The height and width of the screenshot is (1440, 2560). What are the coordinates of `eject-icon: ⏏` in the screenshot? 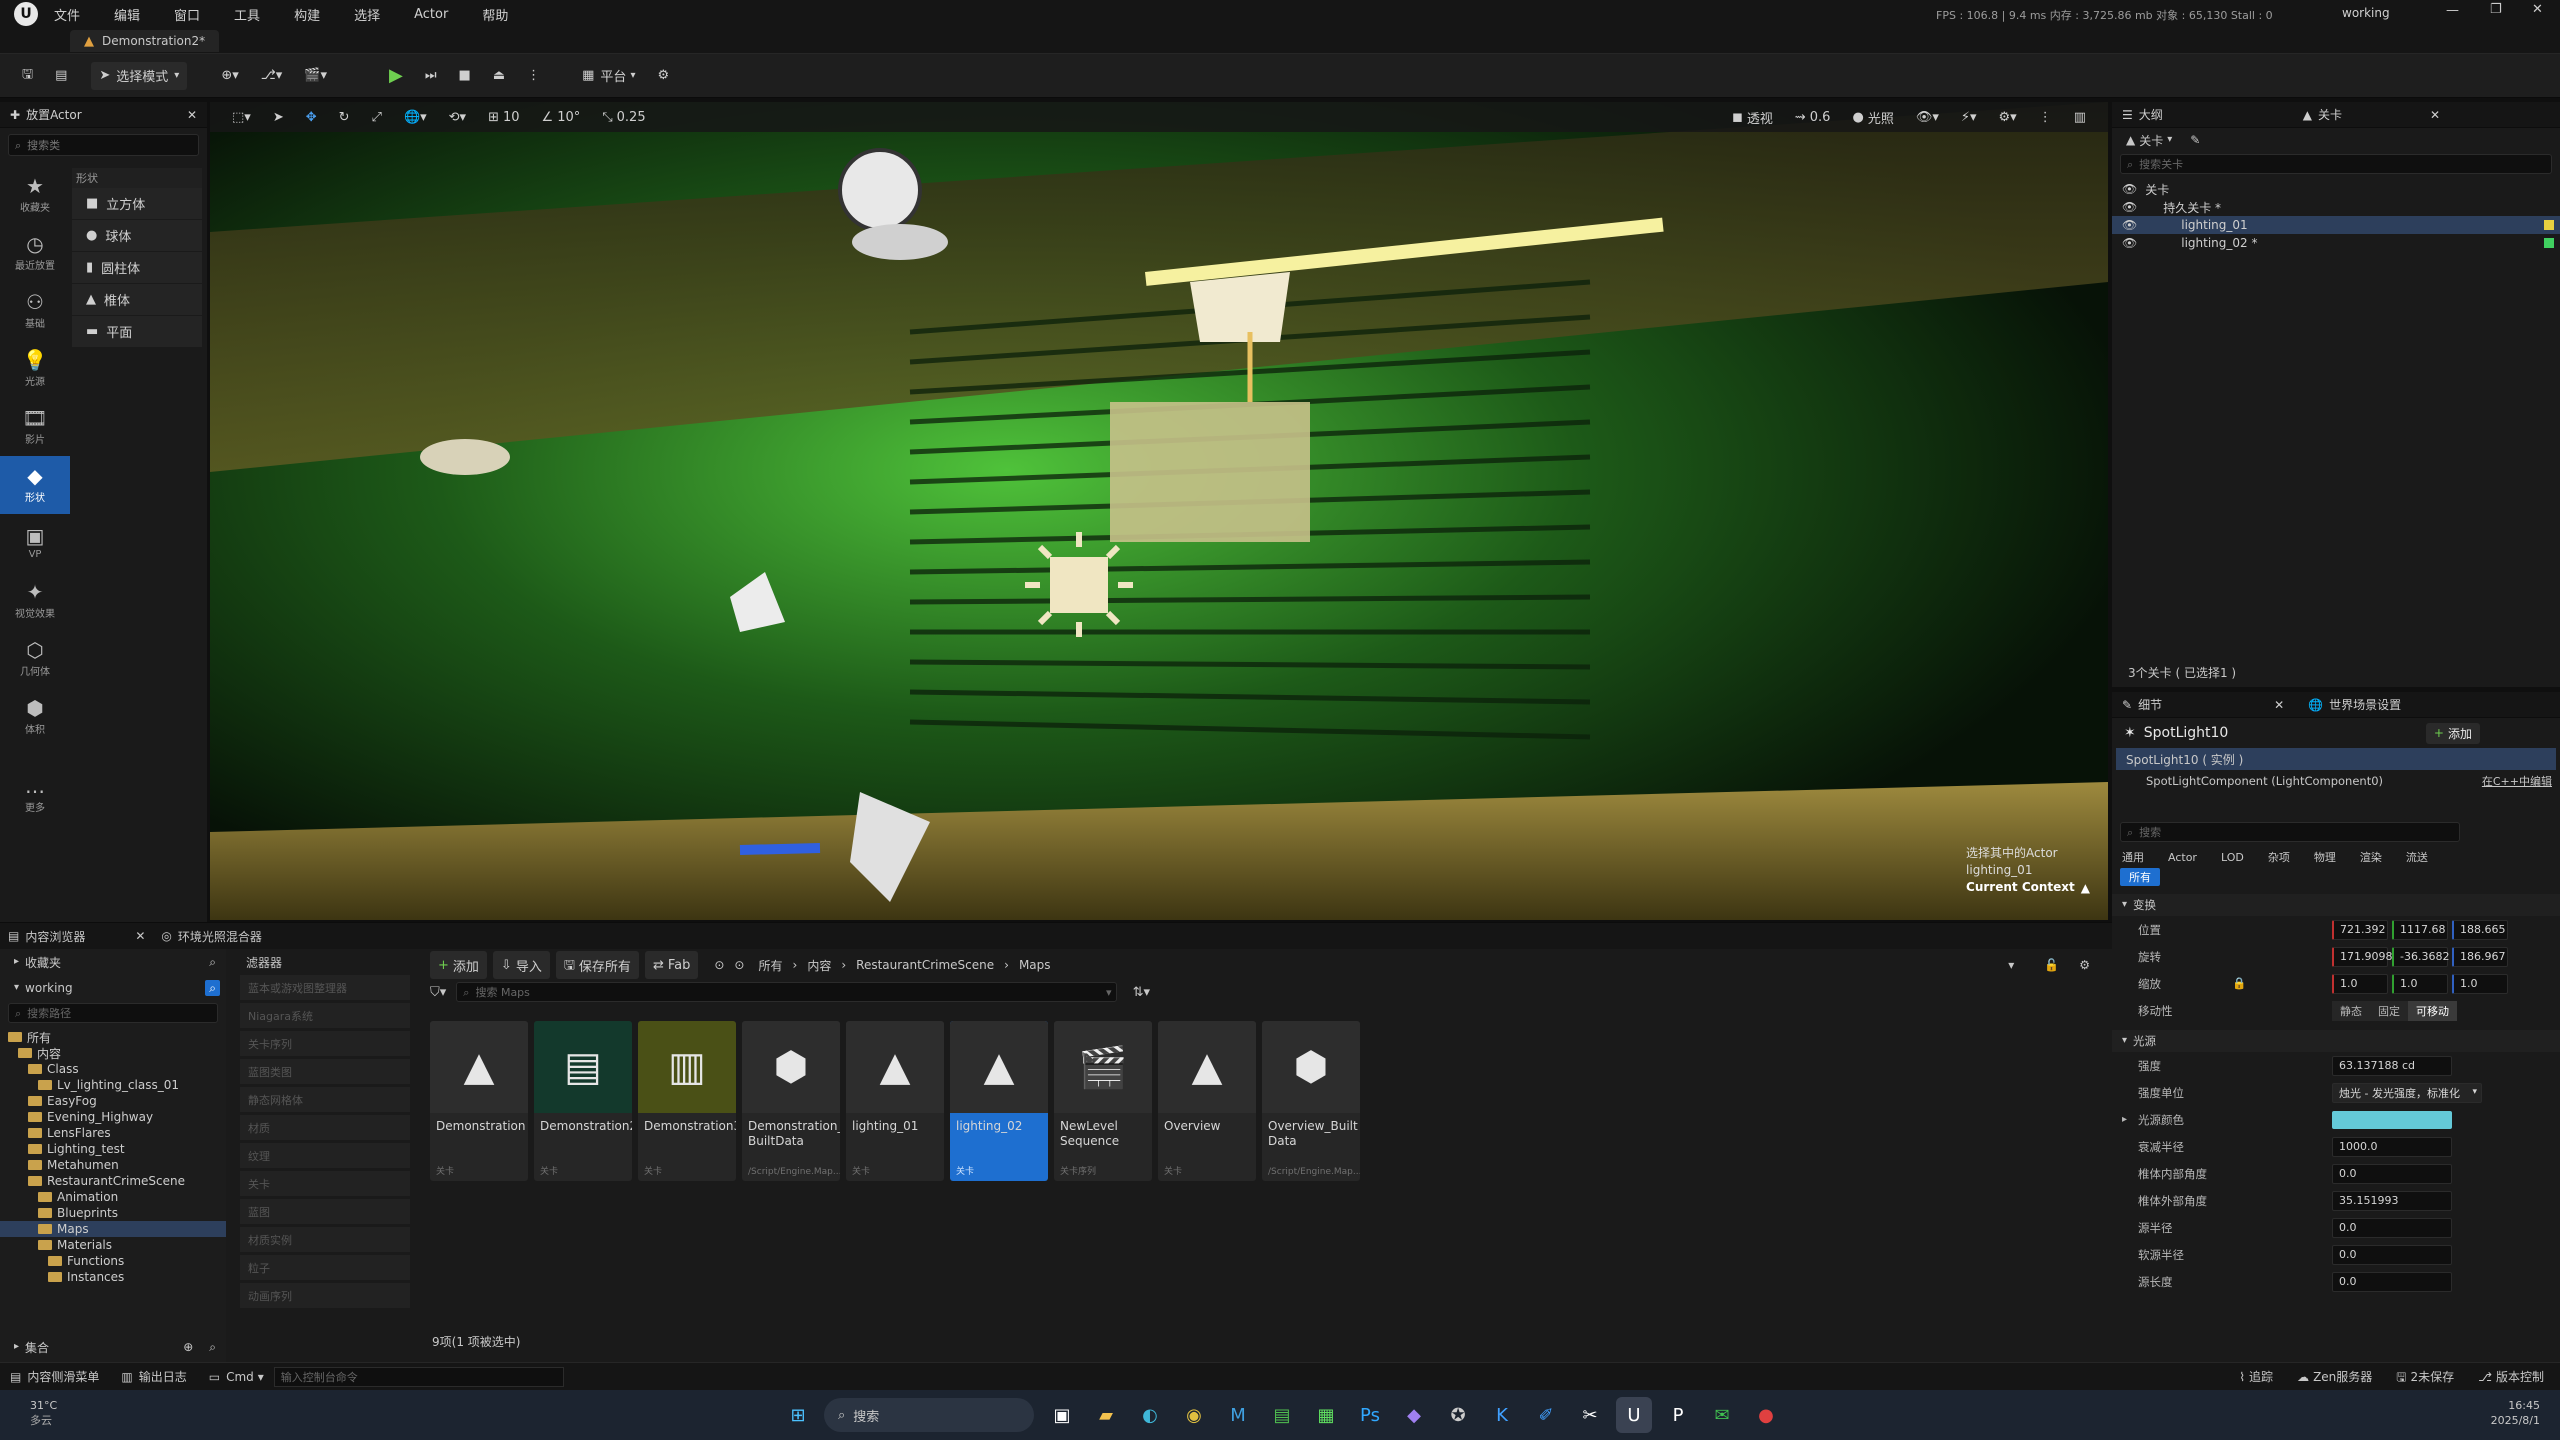 It's located at (499, 76).